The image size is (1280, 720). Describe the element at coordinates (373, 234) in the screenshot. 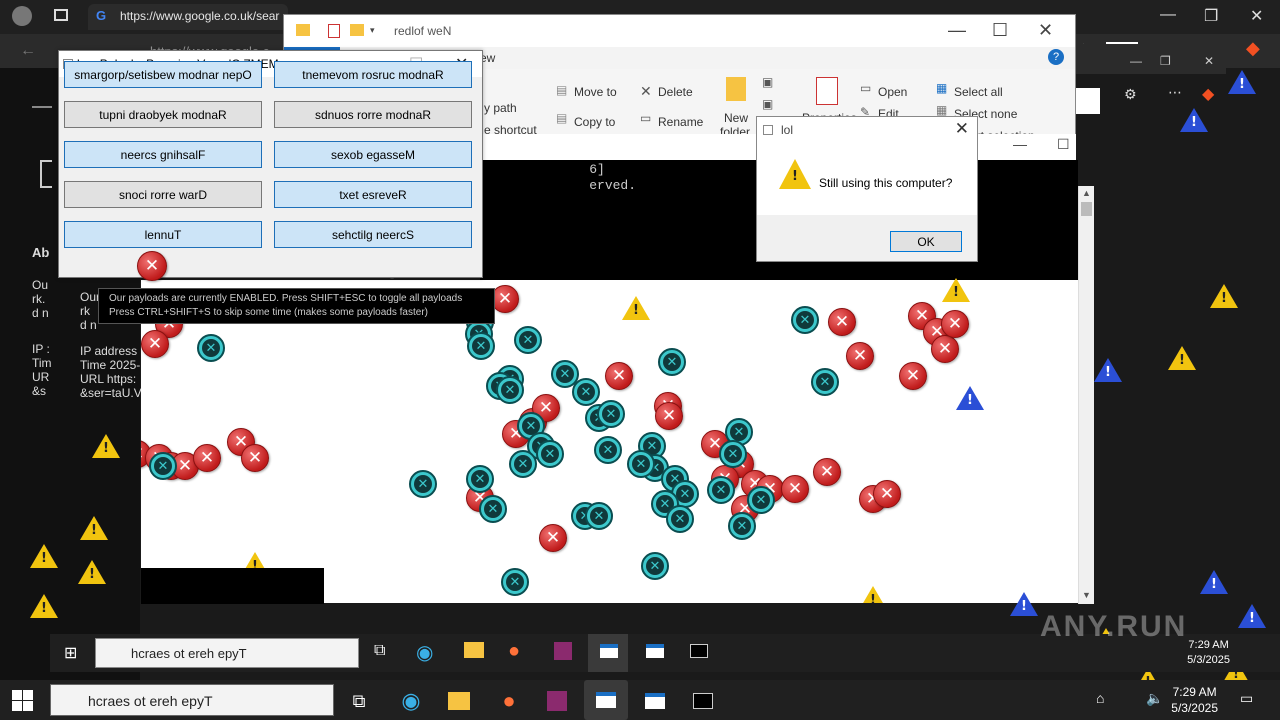

I see `payload-button: sehctilg neercS` at that location.